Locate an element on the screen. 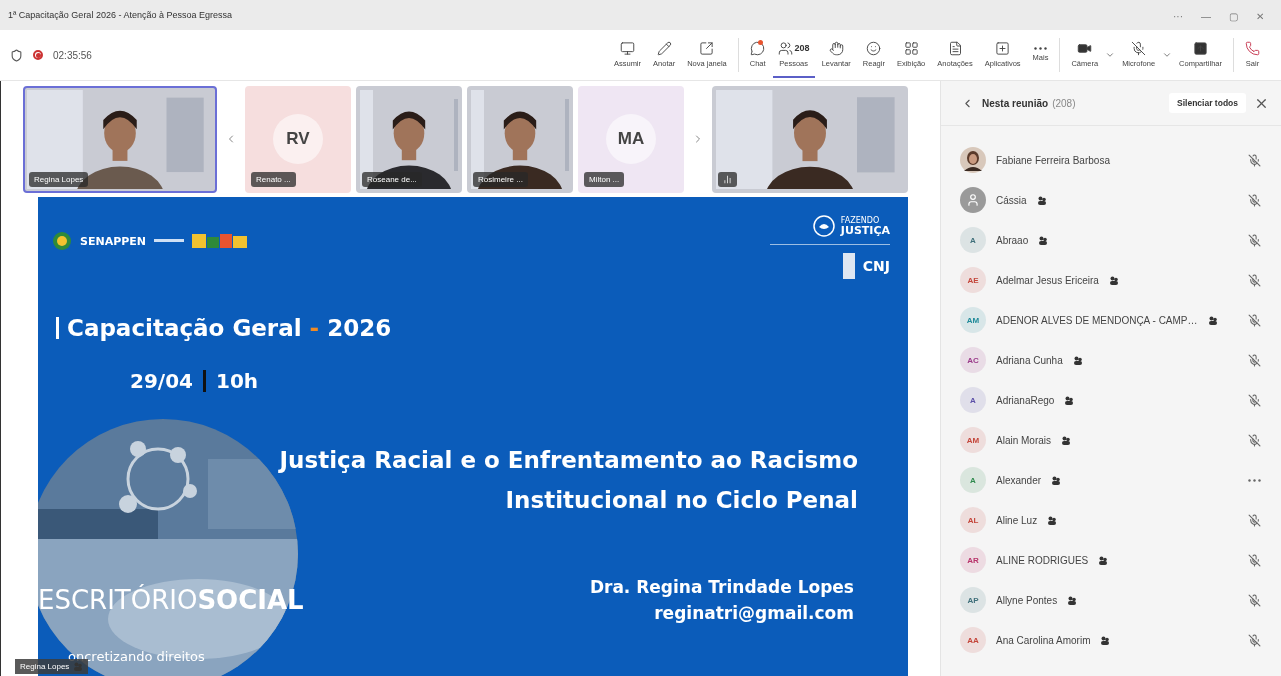  avatar-initials: AC is located at coordinates (973, 360).